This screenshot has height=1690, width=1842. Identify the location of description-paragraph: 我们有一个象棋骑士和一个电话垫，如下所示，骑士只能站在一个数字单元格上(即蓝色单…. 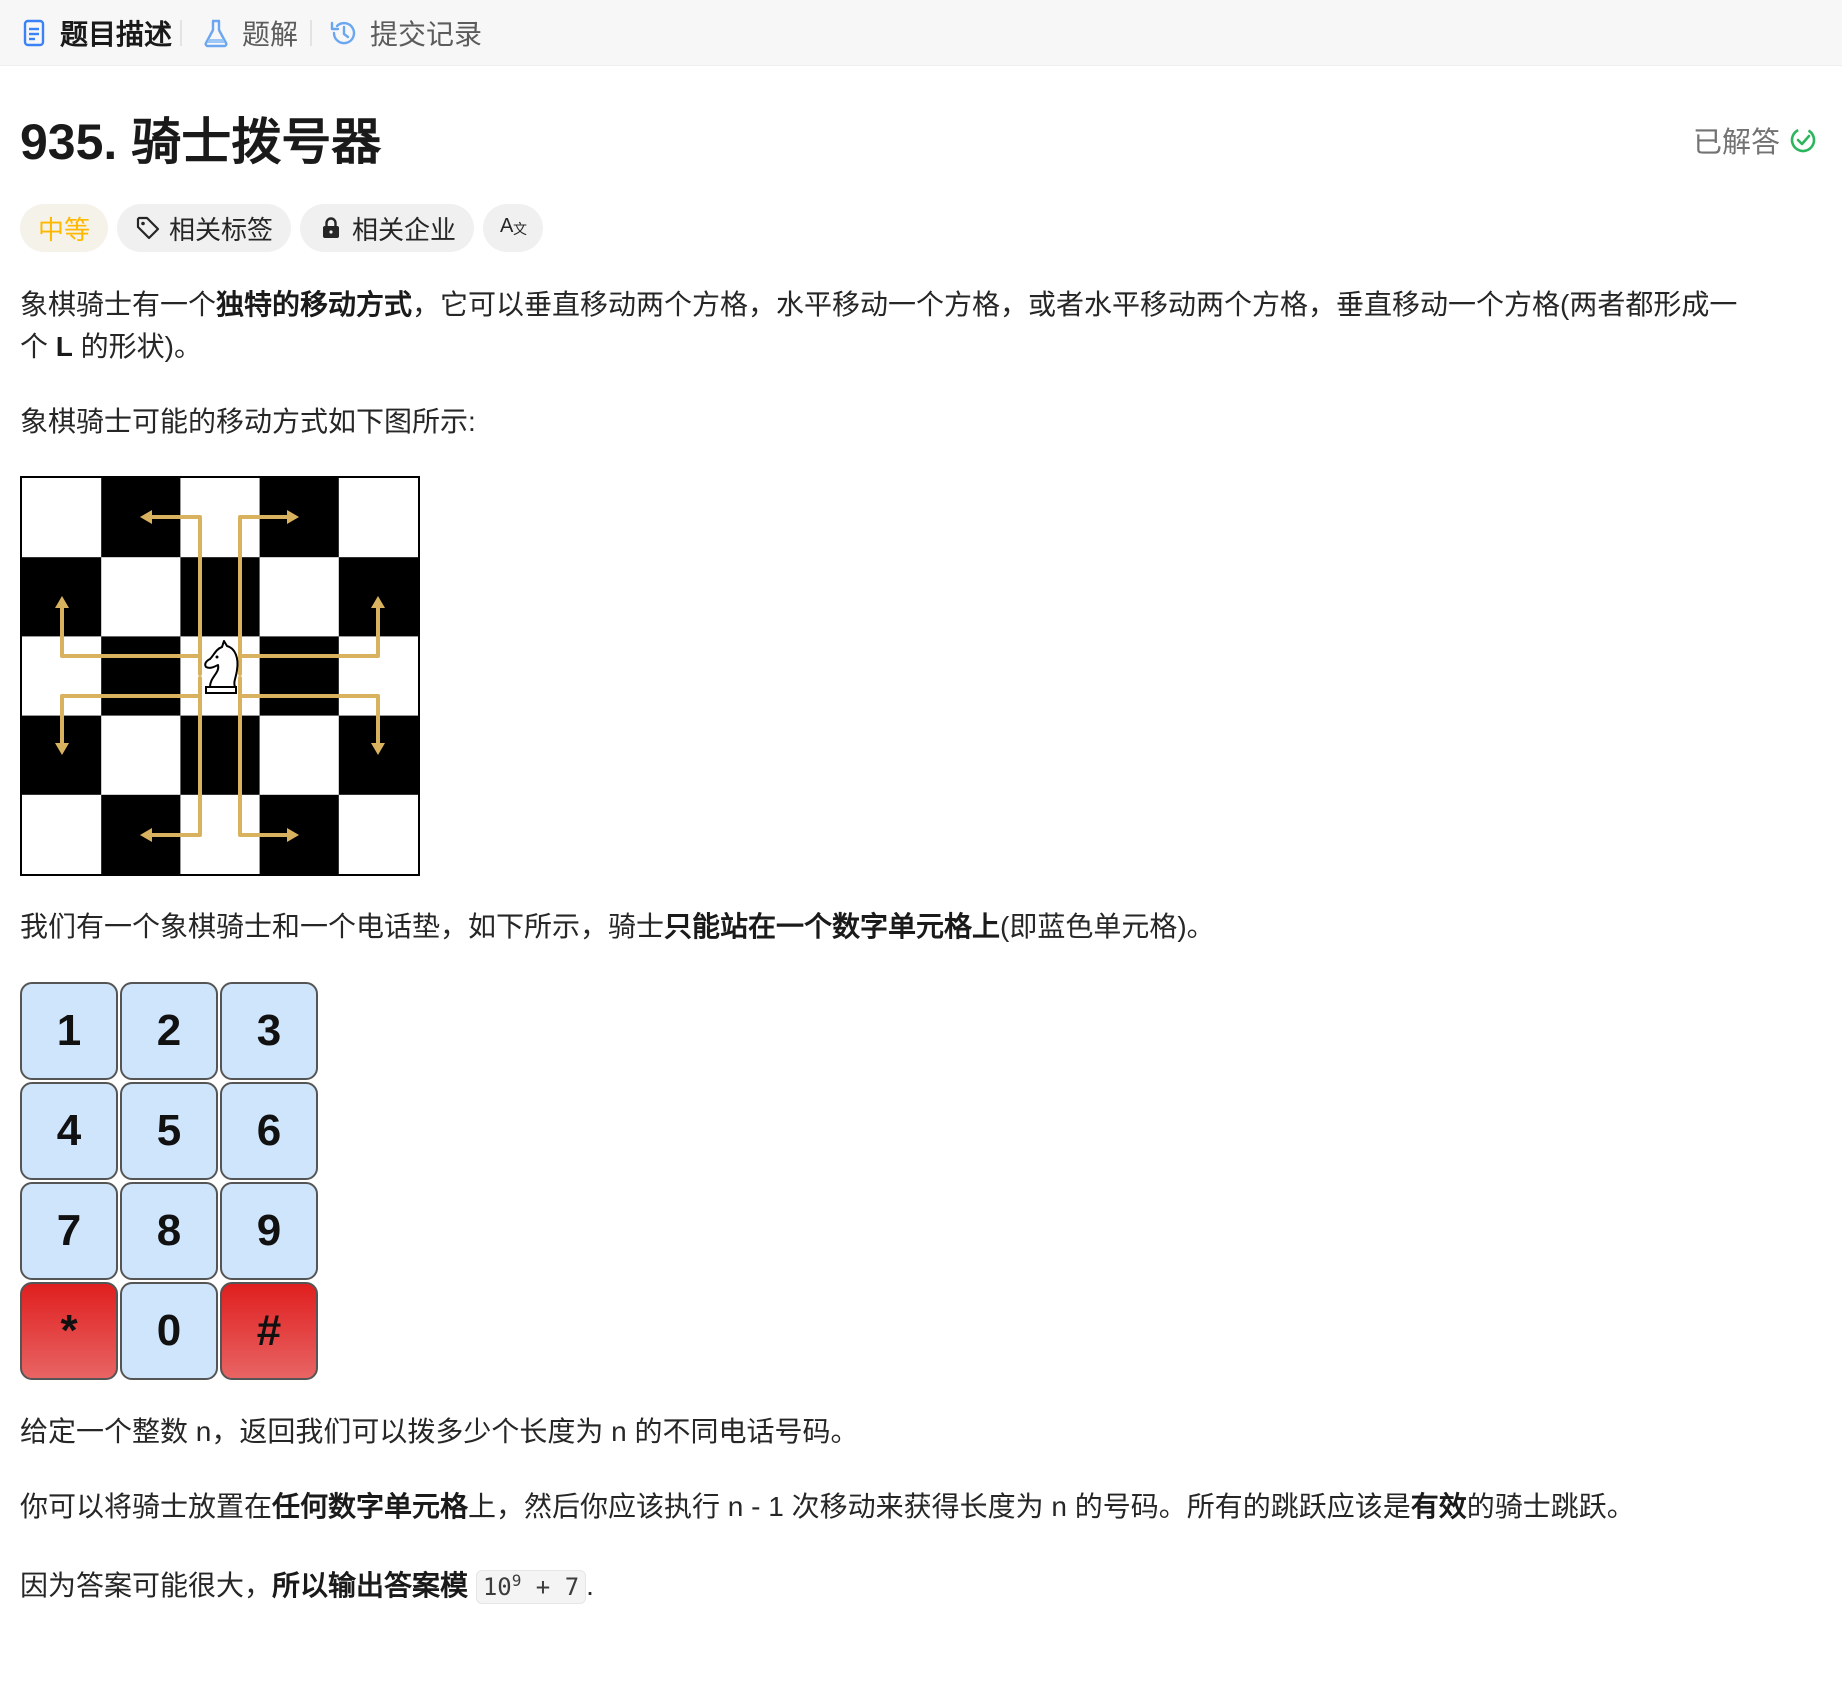
(617, 927).